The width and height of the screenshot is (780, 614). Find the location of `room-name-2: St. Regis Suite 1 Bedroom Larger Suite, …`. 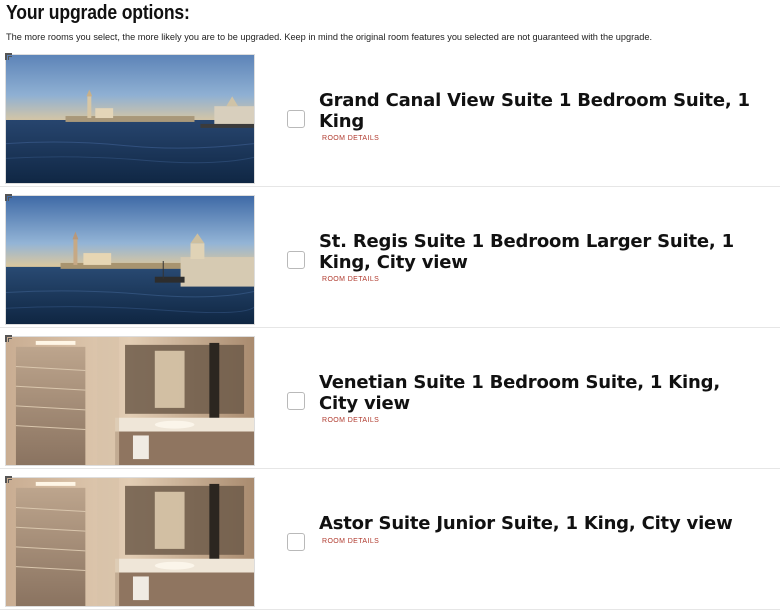

room-name-2: St. Regis Suite 1 Bedroom Larger Suite, … is located at coordinates (526, 252).